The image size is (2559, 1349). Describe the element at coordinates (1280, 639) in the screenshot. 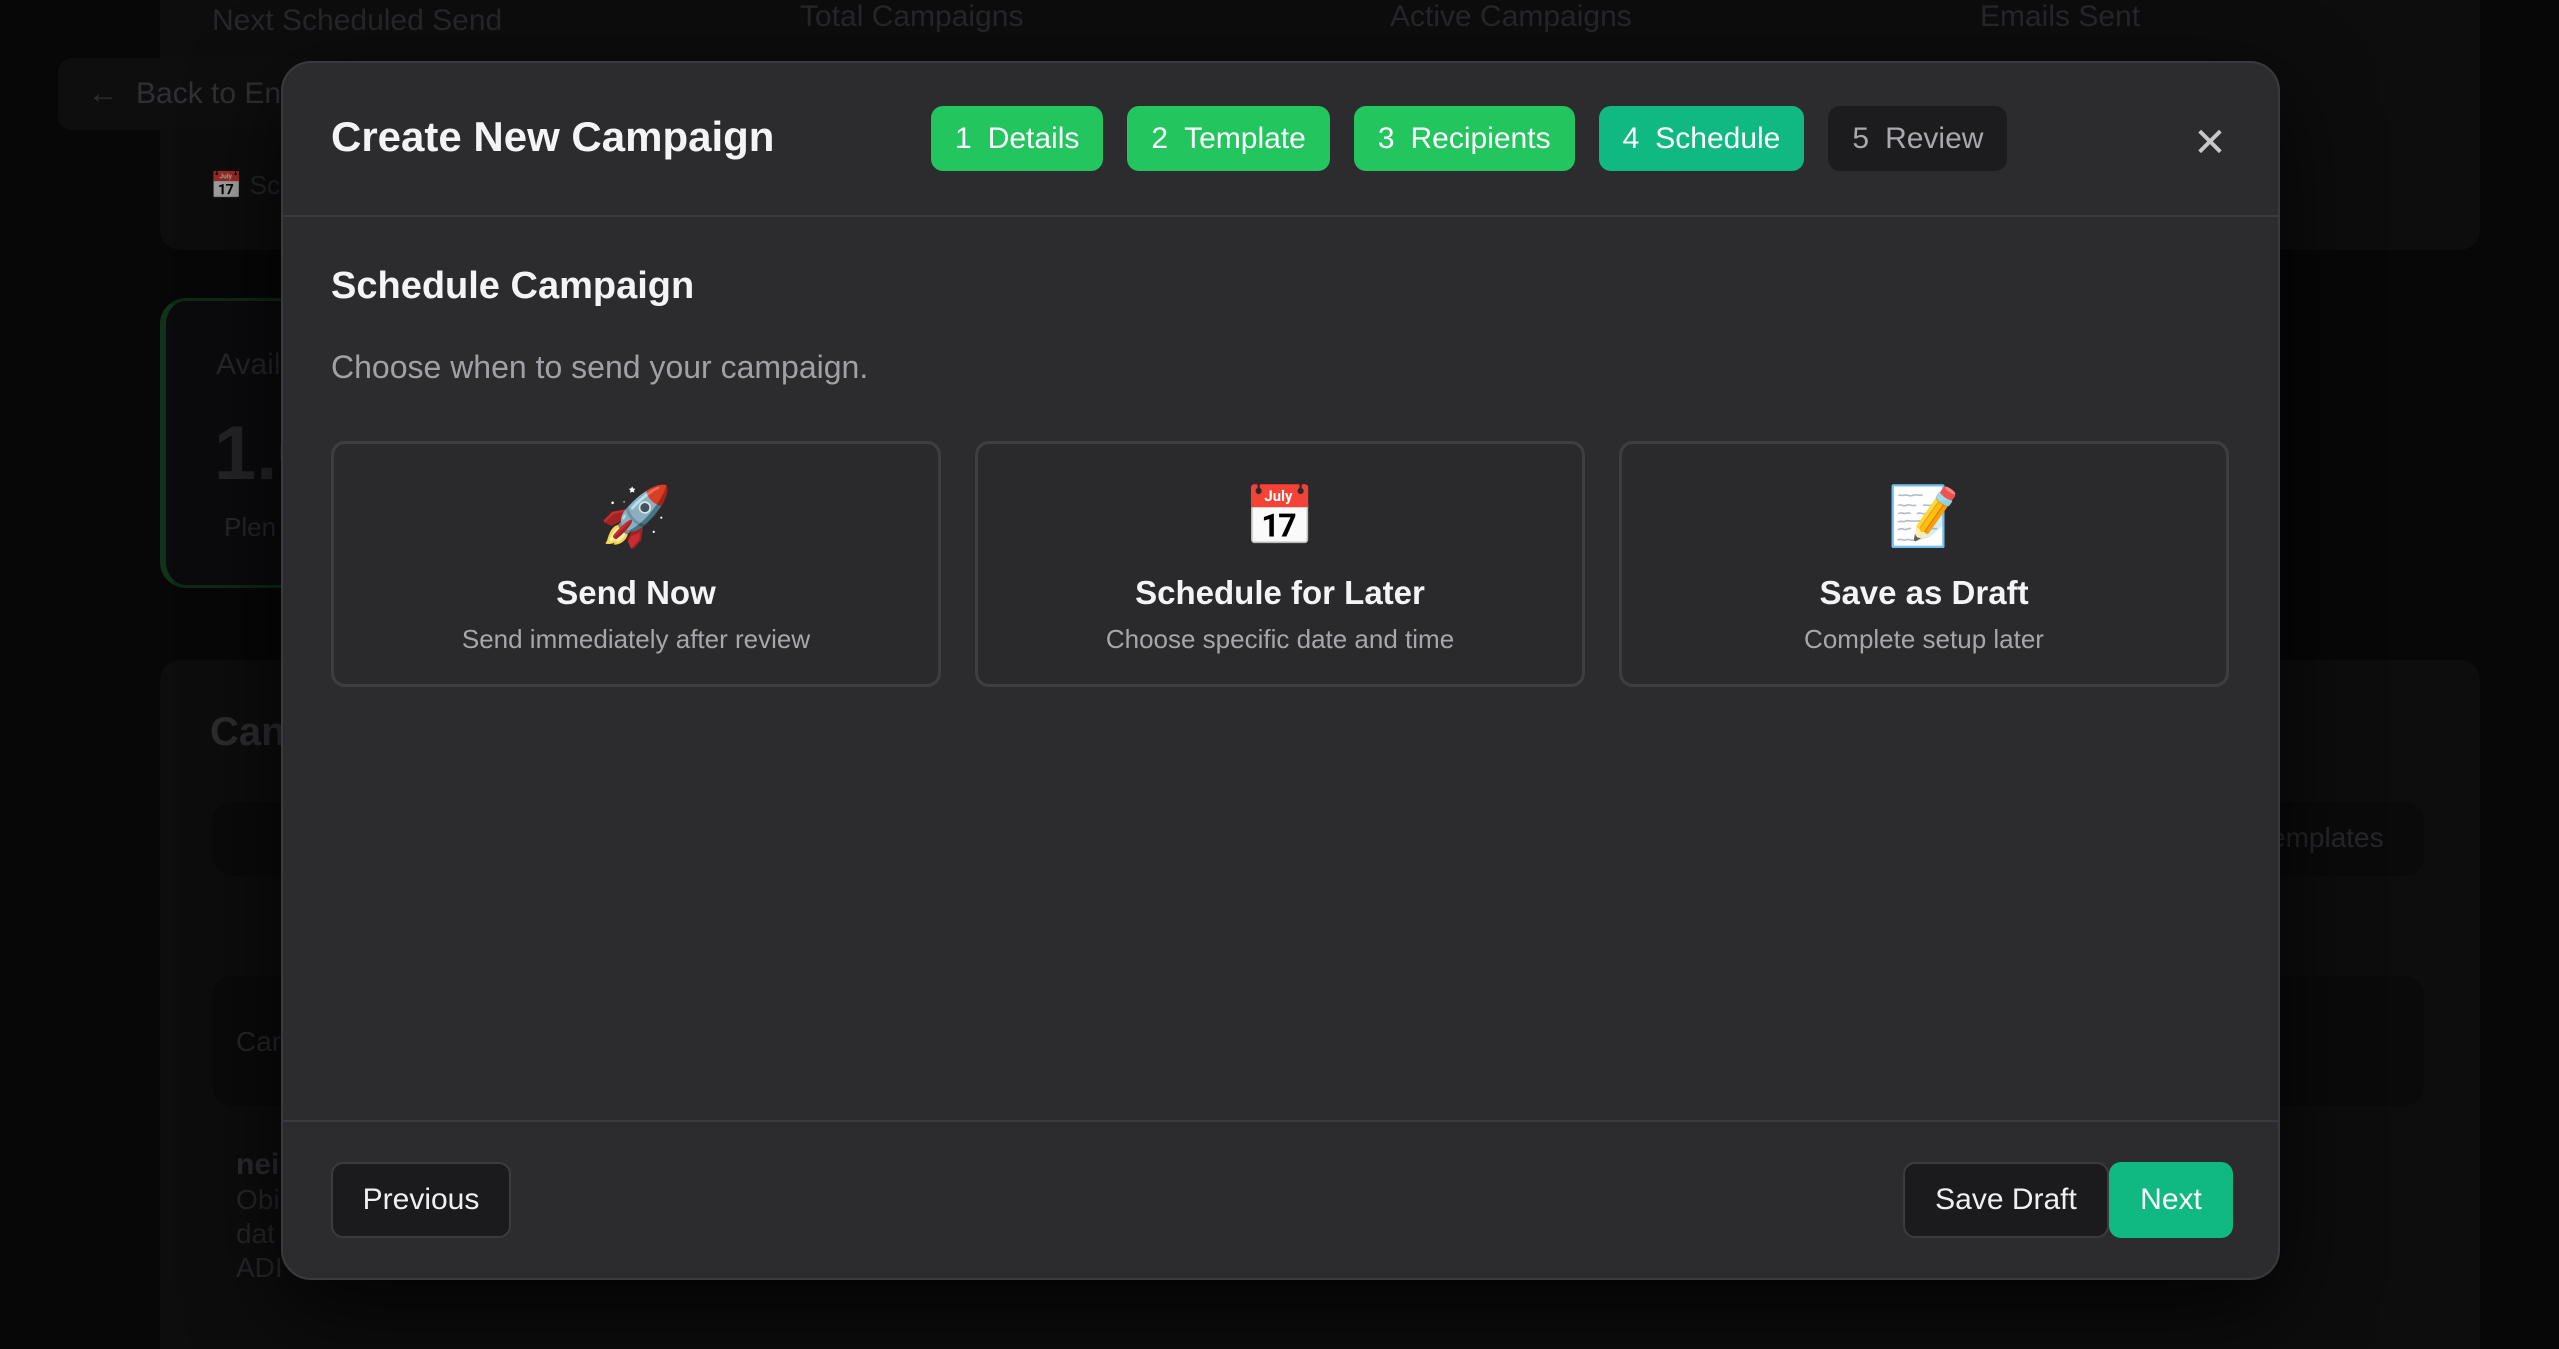

I see `option-subtitle: Choose specific date and time` at that location.